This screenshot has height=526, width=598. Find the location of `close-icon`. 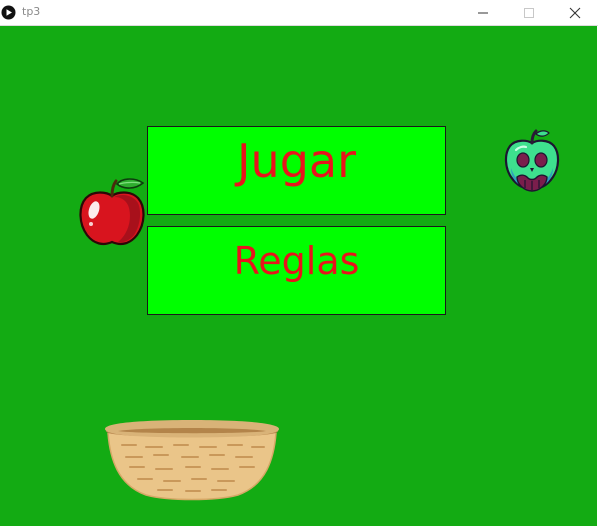

close-icon is located at coordinates (575, 13).